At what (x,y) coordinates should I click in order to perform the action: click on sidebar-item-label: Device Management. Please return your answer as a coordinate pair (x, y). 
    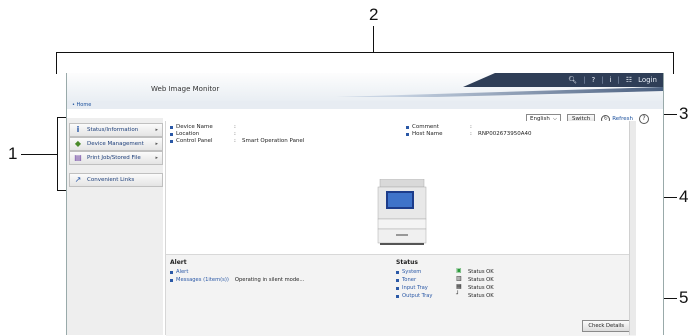
    Looking at the image, I should click on (115, 144).